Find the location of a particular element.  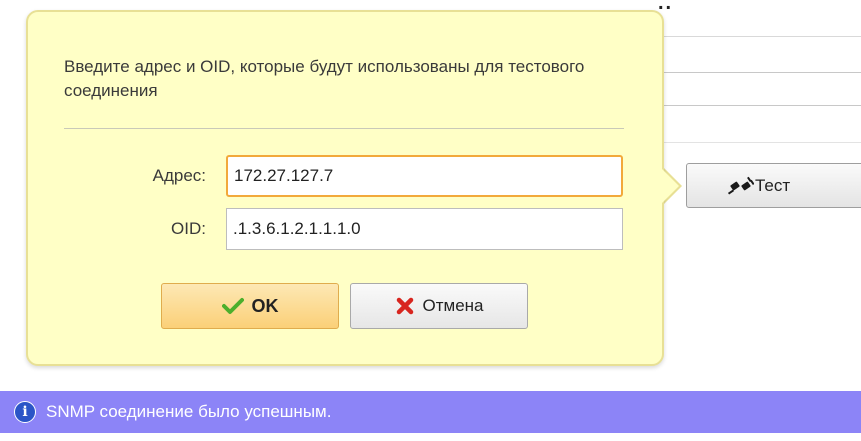

background-input-field is located at coordinates (760, 89).